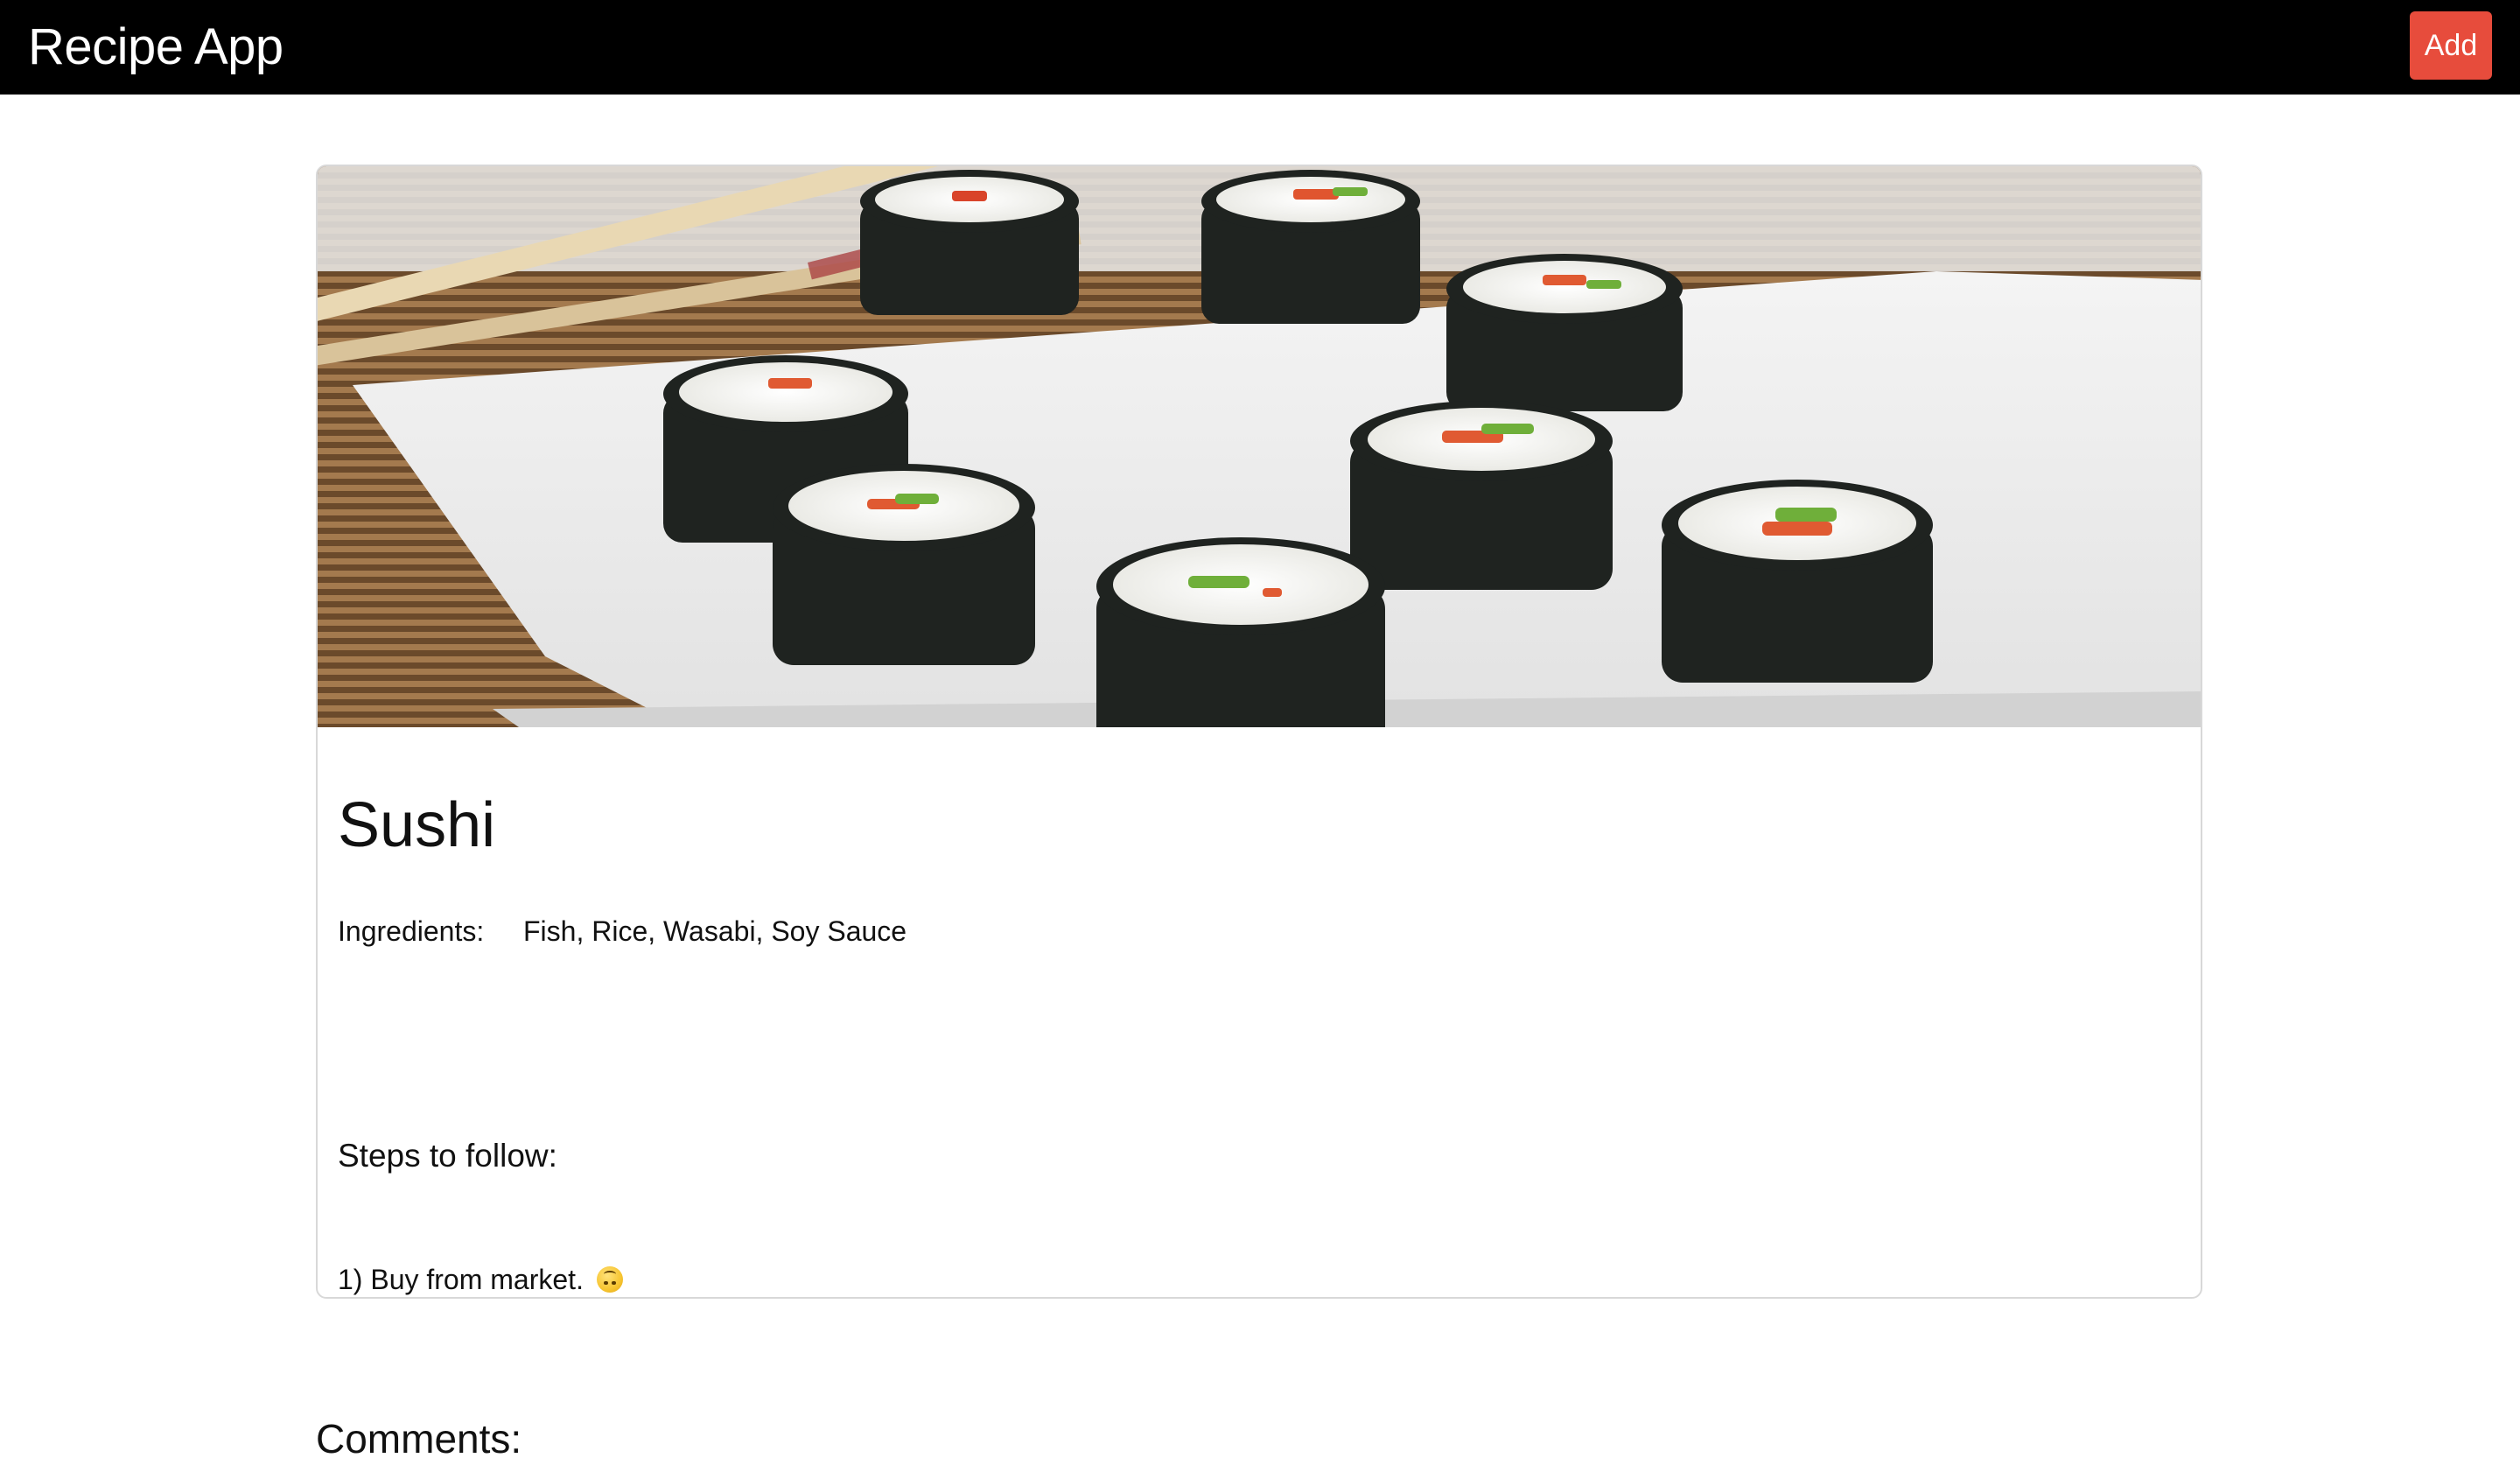 This screenshot has height=1465, width=2520. Describe the element at coordinates (419, 1438) in the screenshot. I see `comments-heading: Comments:` at that location.